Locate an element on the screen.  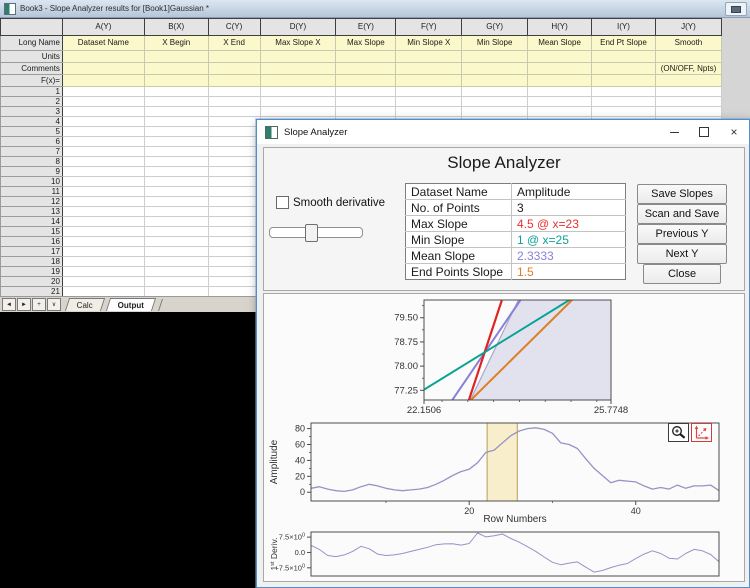
header-cell: End Pt Slope is located at coordinates (623, 43).